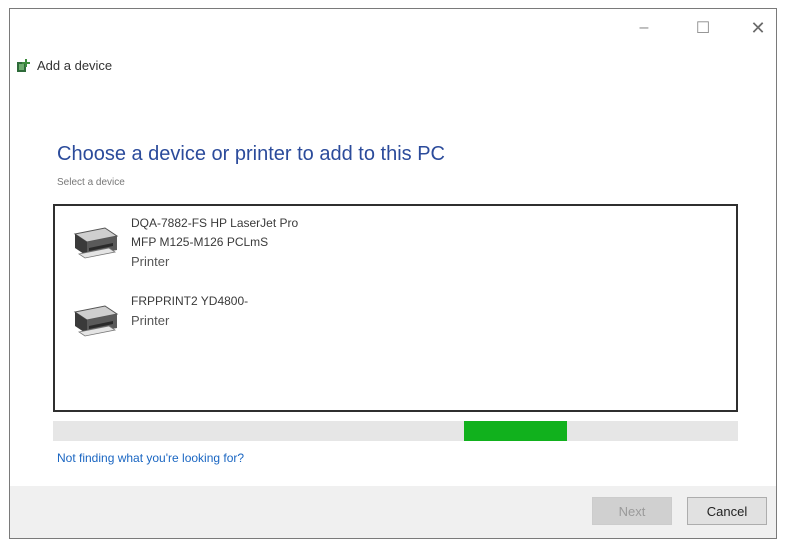 The width and height of the screenshot is (787, 543). Describe the element at coordinates (393, 512) in the screenshot. I see `dialog-footer: Next Cancel` at that location.